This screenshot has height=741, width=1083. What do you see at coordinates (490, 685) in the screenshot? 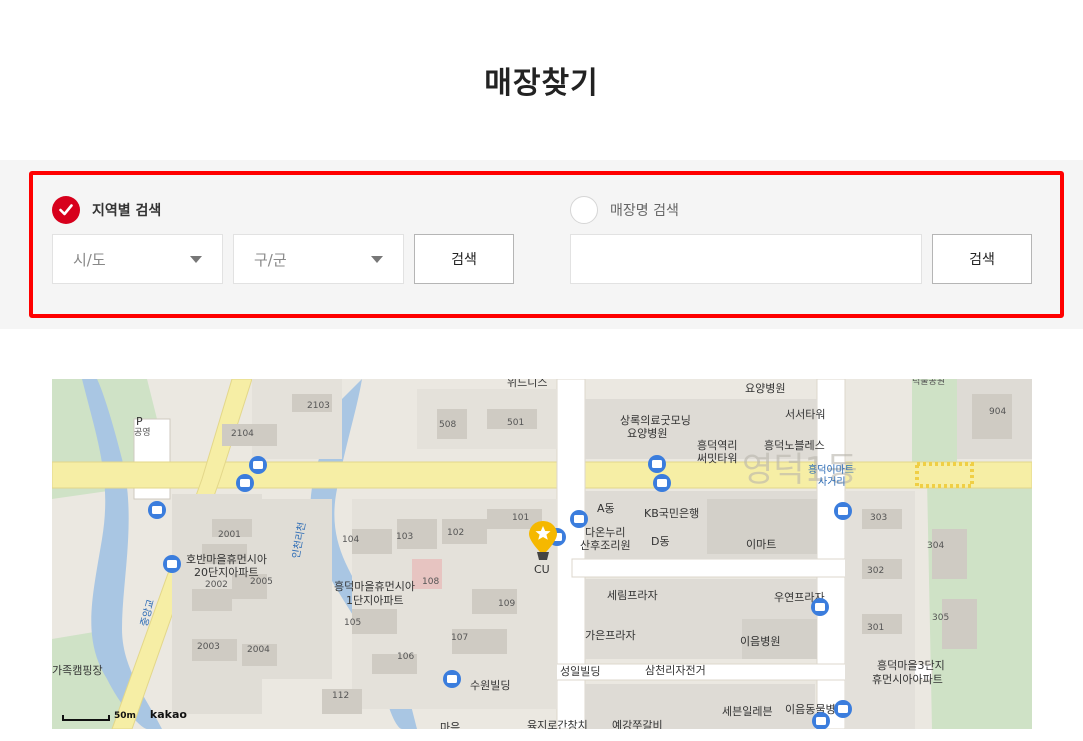
I see `map-label: 수원빌딩` at bounding box center [490, 685].